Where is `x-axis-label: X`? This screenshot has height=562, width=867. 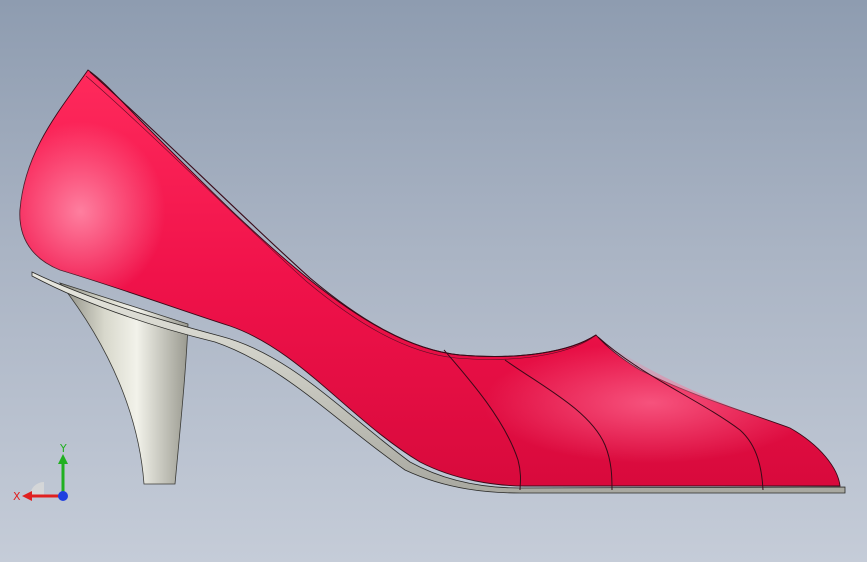 x-axis-label: X is located at coordinates (17, 496).